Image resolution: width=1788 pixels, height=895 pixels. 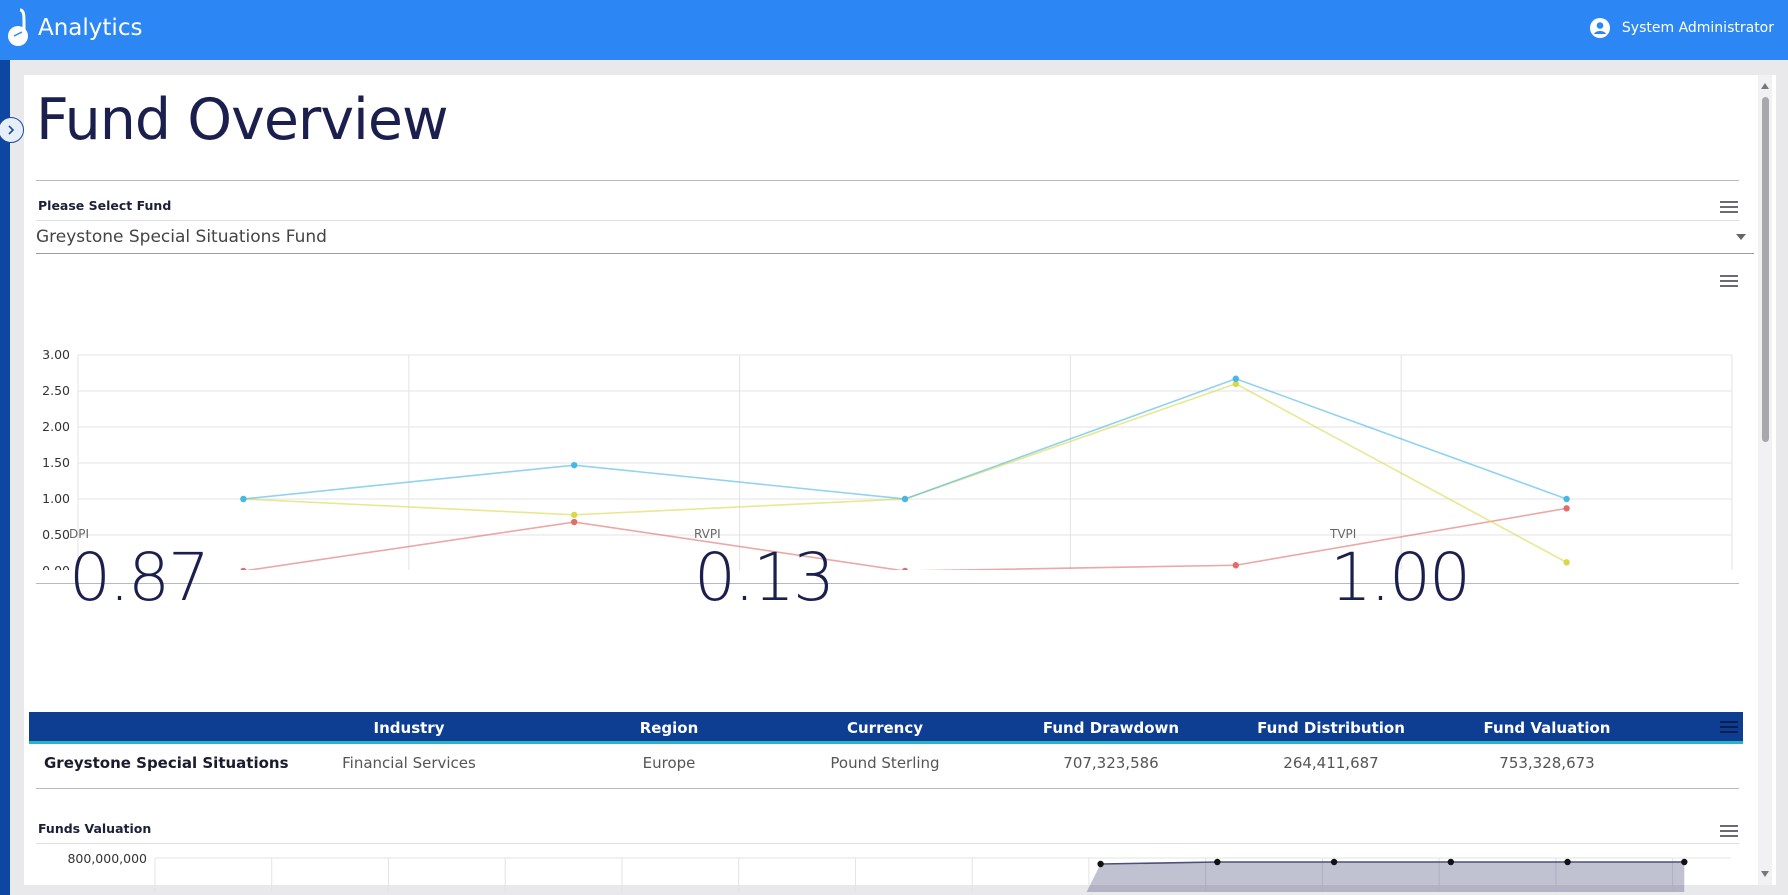 What do you see at coordinates (669, 728) in the screenshot?
I see `column-header: Region` at bounding box center [669, 728].